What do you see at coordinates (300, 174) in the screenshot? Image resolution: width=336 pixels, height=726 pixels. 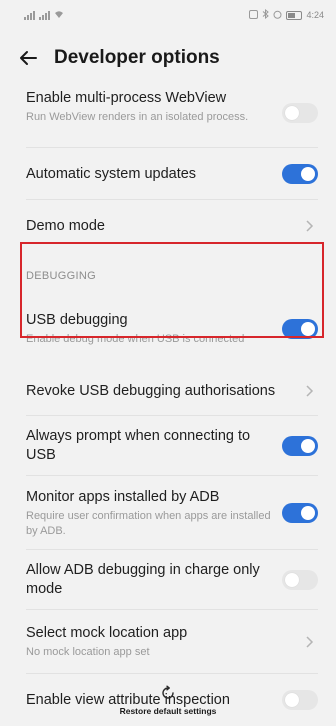 I see `auto-updates-toggle` at bounding box center [300, 174].